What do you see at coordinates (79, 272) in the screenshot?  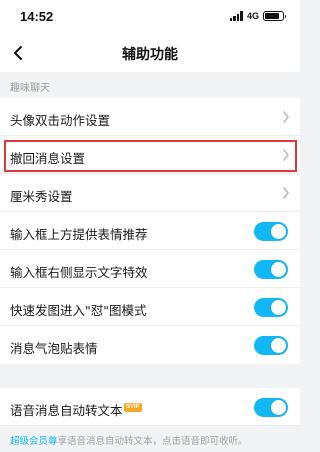 I see `settings-row-label: 输入框右侧显示文字特效` at bounding box center [79, 272].